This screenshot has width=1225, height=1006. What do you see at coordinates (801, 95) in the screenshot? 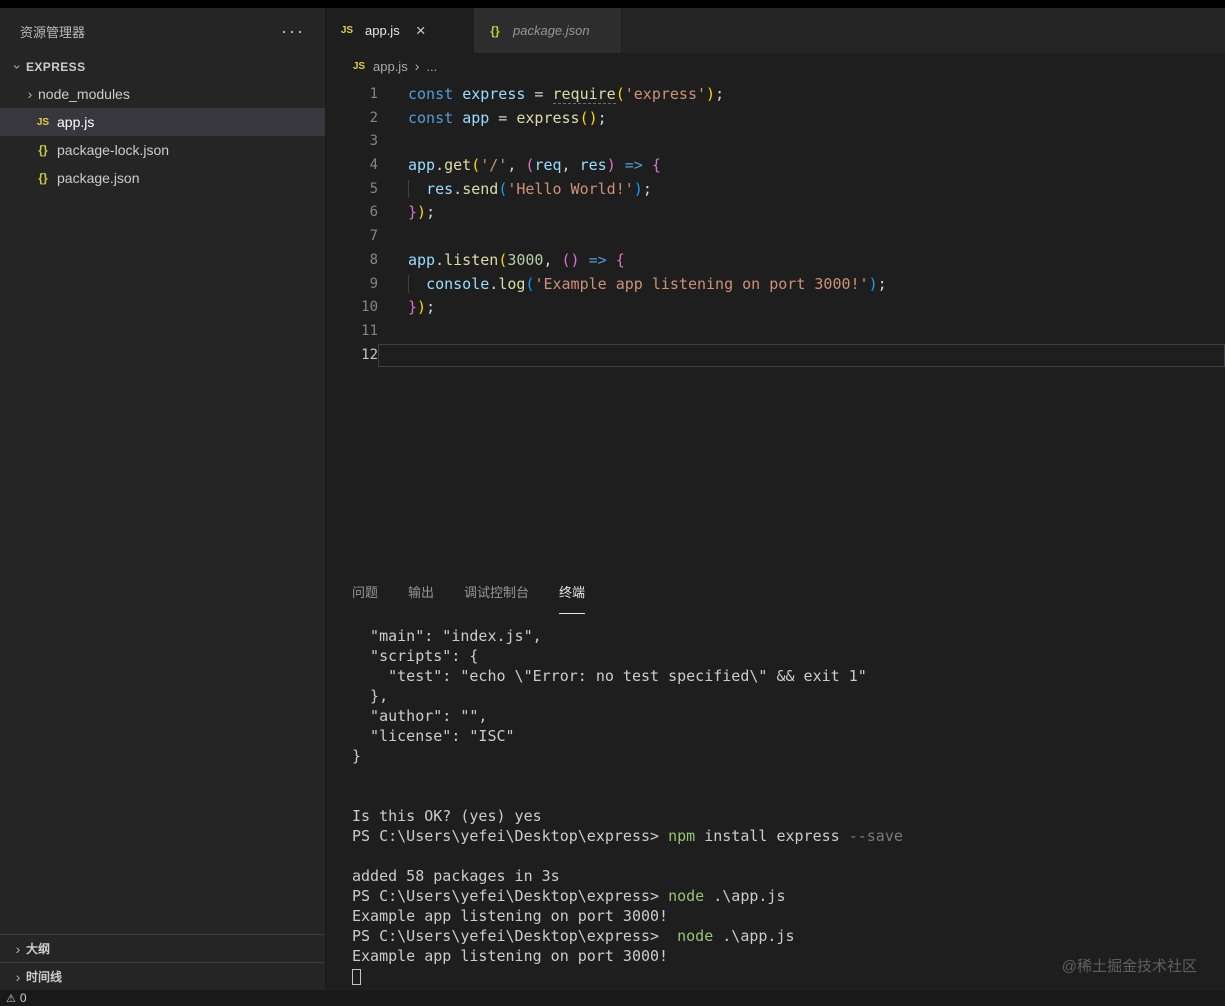
I see `code-line-content: const express = require('express');` at bounding box center [801, 95].